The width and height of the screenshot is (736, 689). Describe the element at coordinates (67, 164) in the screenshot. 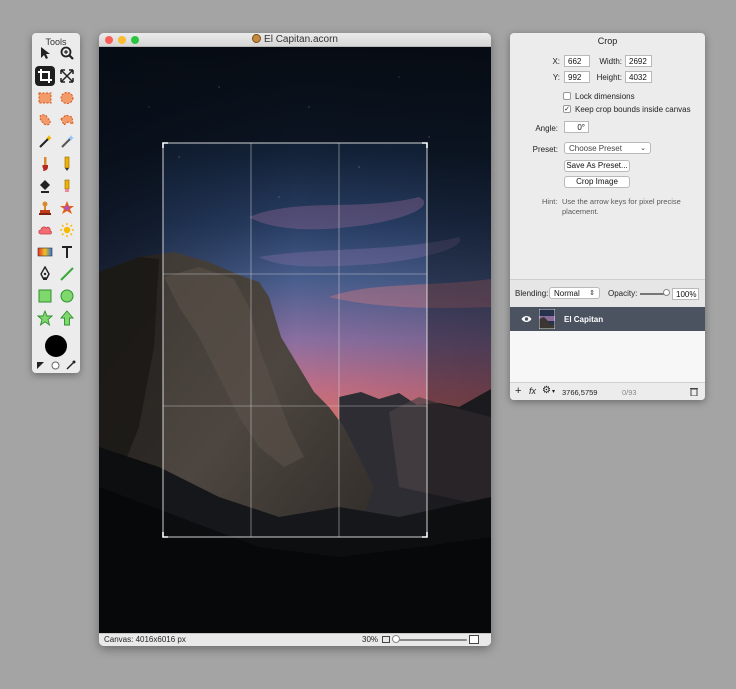

I see `pencil-icon` at that location.